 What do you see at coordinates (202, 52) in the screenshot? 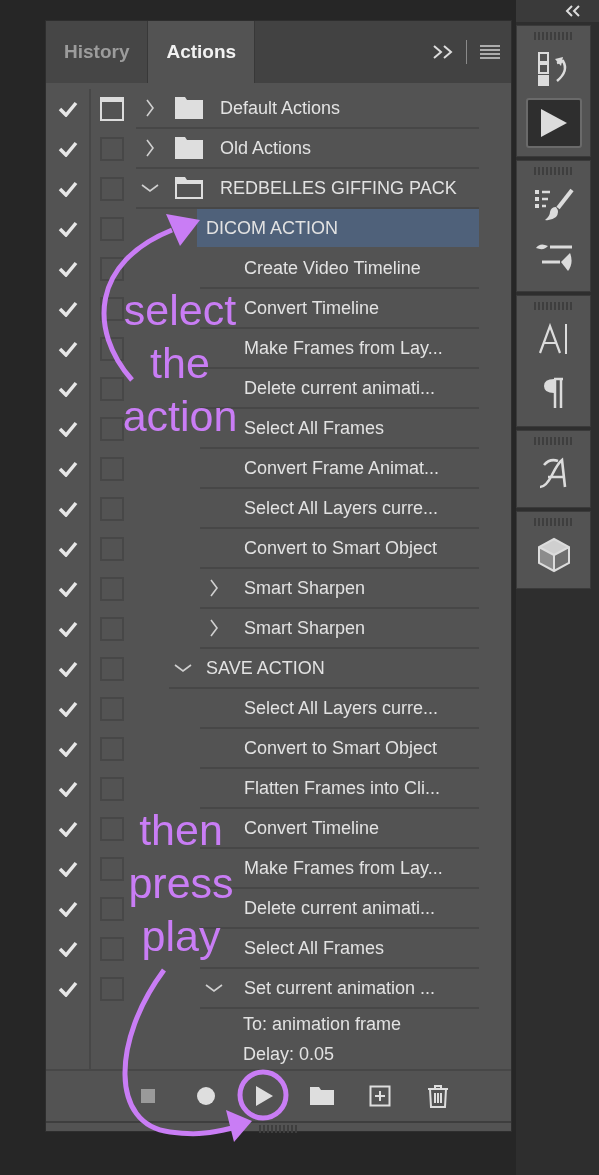
I see `panel-tab: Actions` at bounding box center [202, 52].